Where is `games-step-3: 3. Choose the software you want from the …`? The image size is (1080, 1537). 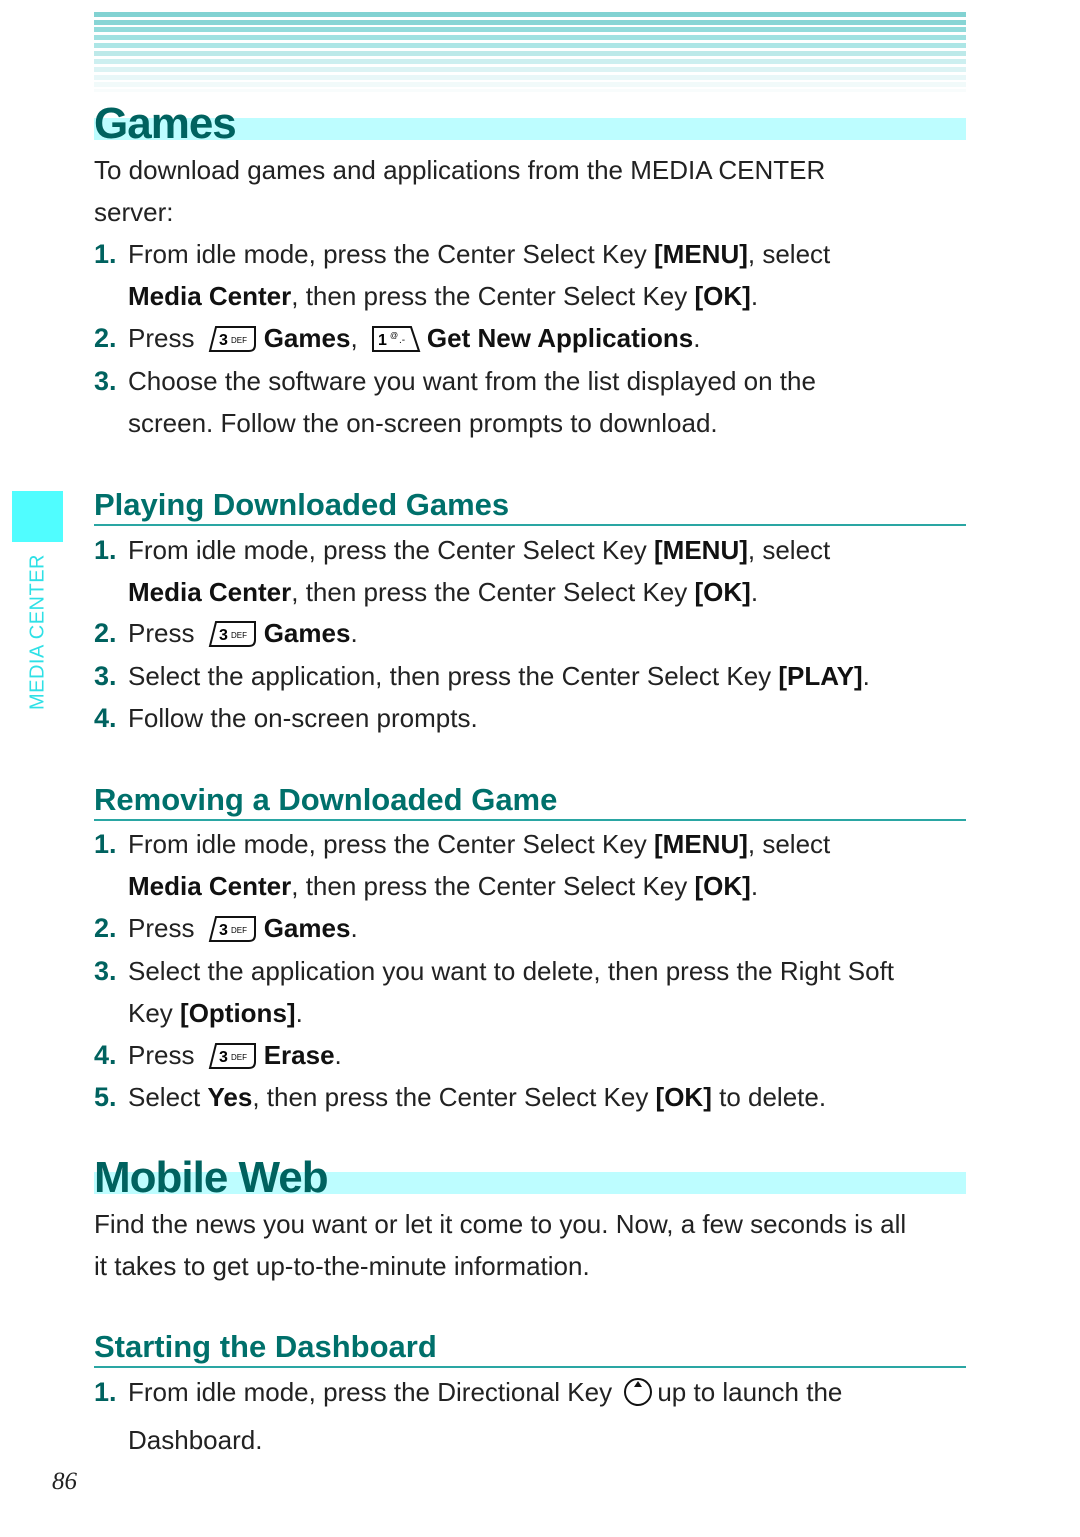 games-step-3: 3. Choose the software you want from the … is located at coordinates (455, 402).